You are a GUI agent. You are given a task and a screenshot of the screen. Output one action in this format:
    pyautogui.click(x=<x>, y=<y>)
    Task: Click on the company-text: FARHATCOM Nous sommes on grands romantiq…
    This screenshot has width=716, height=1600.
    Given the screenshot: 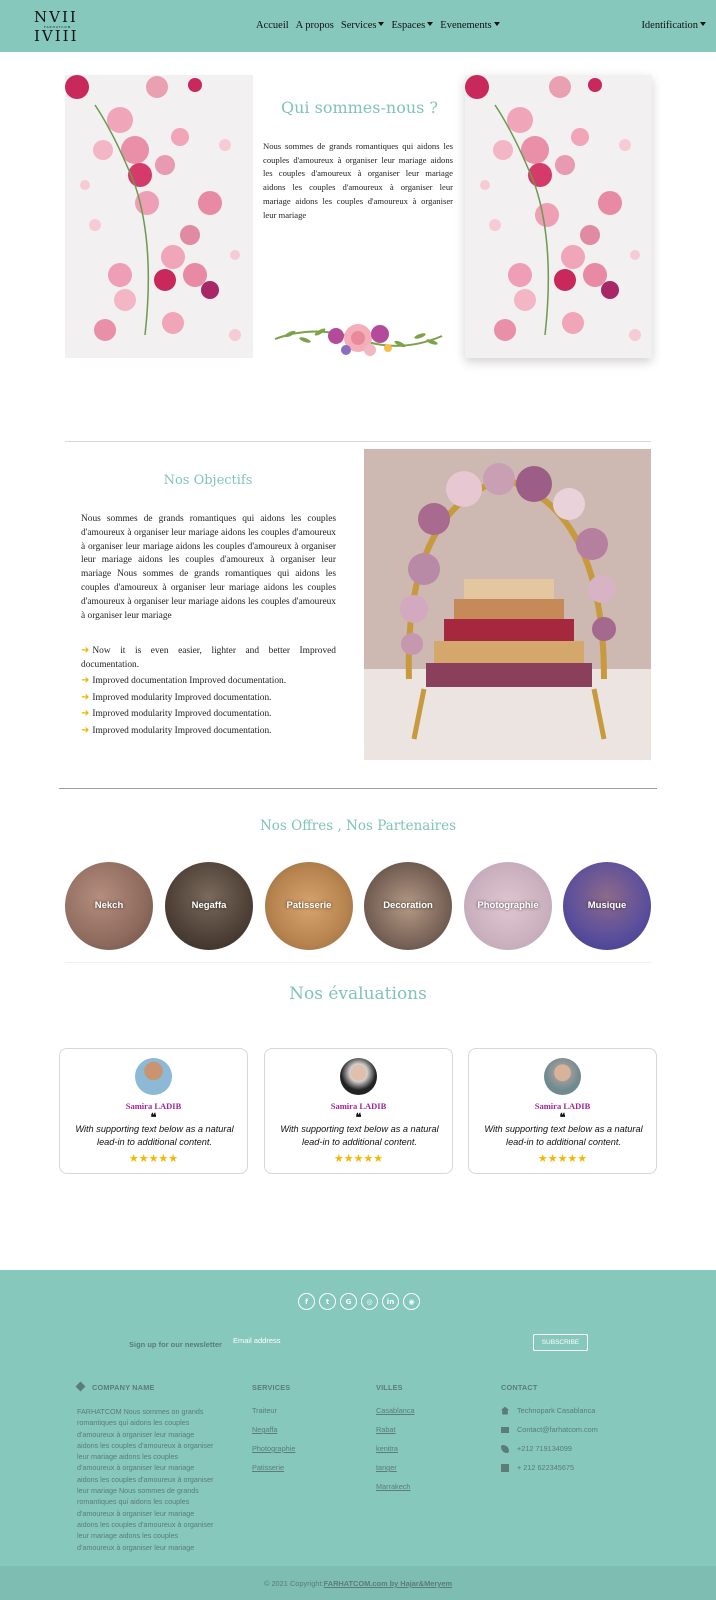 What is the action you would take?
    pyautogui.click(x=145, y=1479)
    